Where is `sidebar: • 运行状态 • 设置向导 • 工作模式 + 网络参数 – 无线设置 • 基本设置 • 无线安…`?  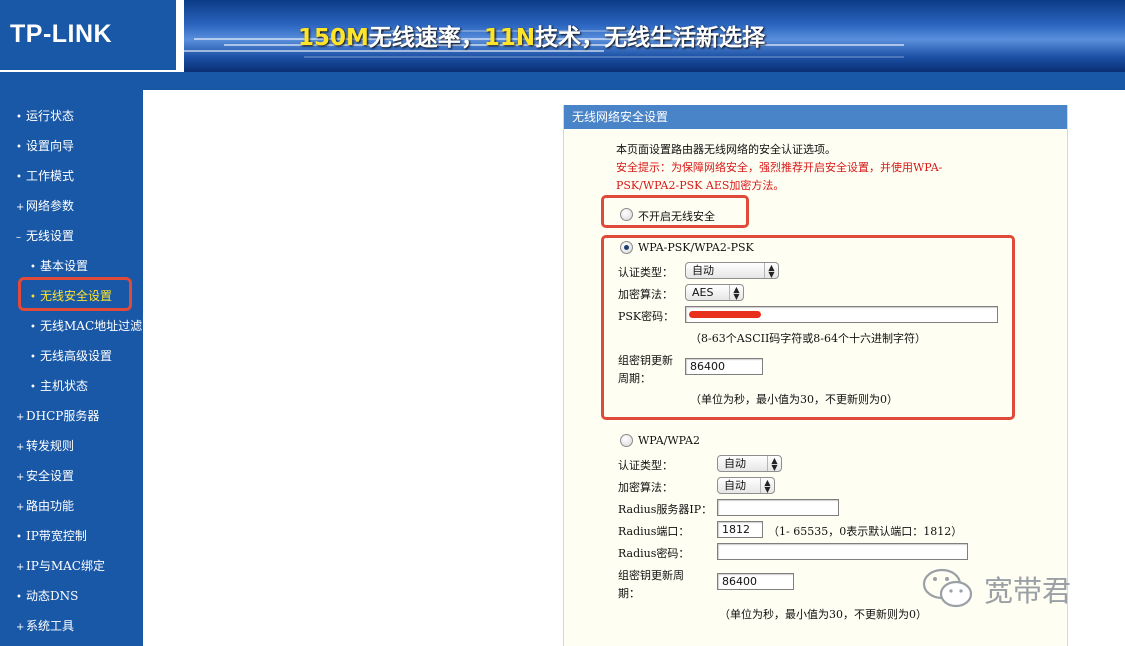
sidebar: • 运行状态 • 设置向导 • 工作模式 + 网络参数 – 无线设置 • 基本设置 • 无线安… is located at coordinates (71, 368).